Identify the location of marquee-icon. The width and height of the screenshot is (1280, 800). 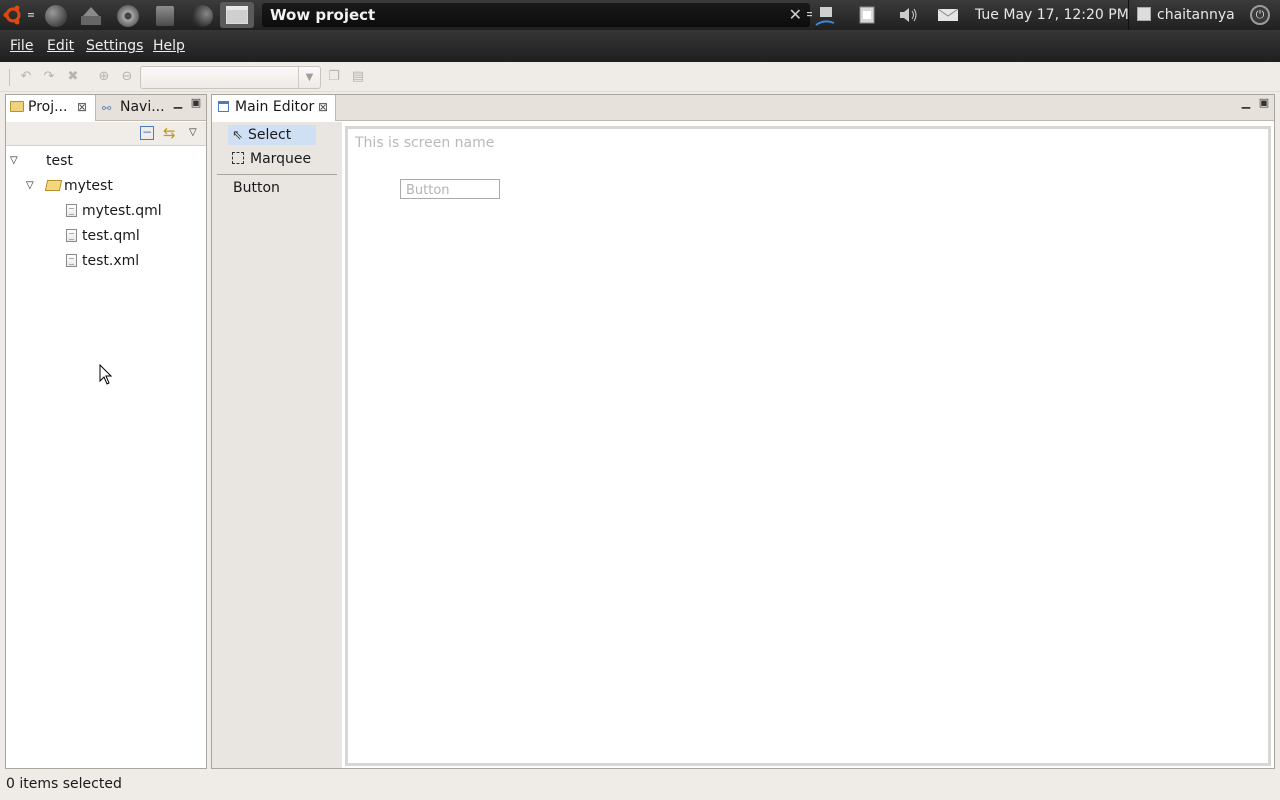
(238, 158).